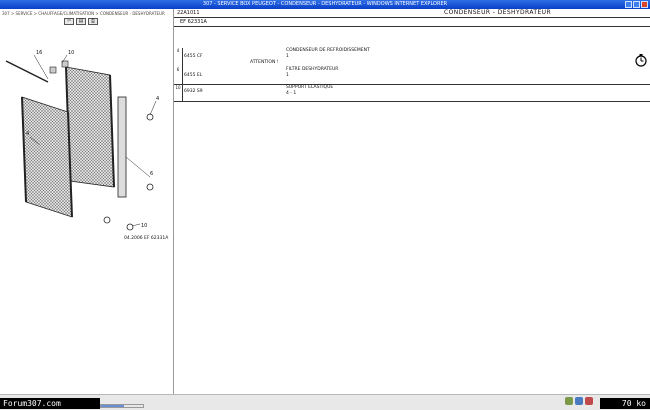 The height and width of the screenshot is (410, 650). I want to click on diagram-ref-label: 04.2006 EF 62331A, so click(146, 238).